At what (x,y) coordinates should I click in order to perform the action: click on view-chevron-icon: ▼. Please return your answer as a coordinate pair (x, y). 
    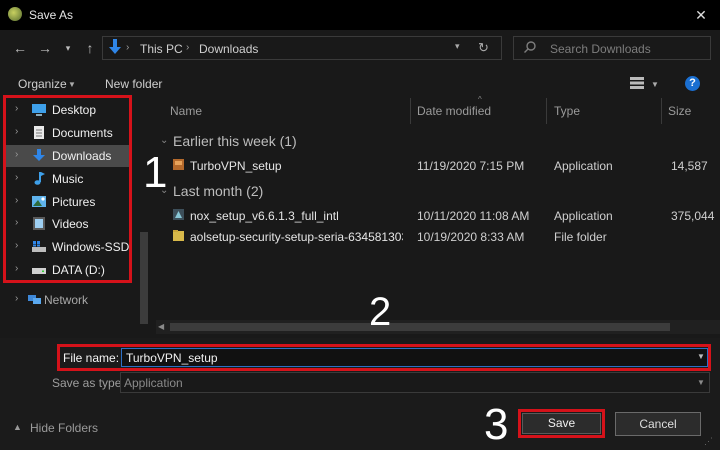
    Looking at the image, I should click on (655, 84).